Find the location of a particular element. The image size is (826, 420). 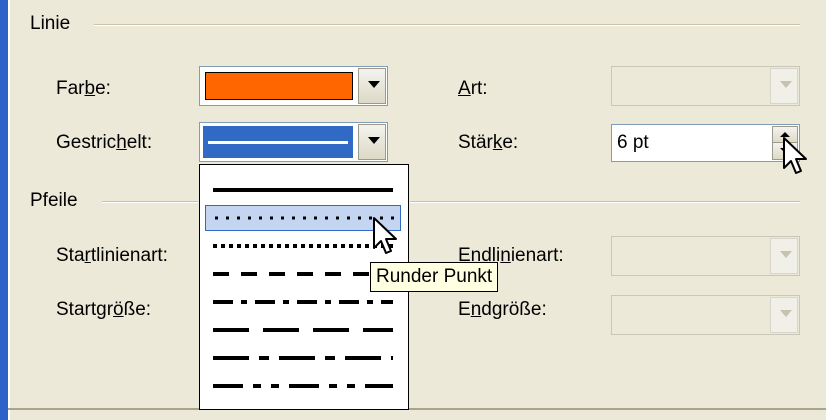

pfeile-group-line-left is located at coordinates (150, 202).